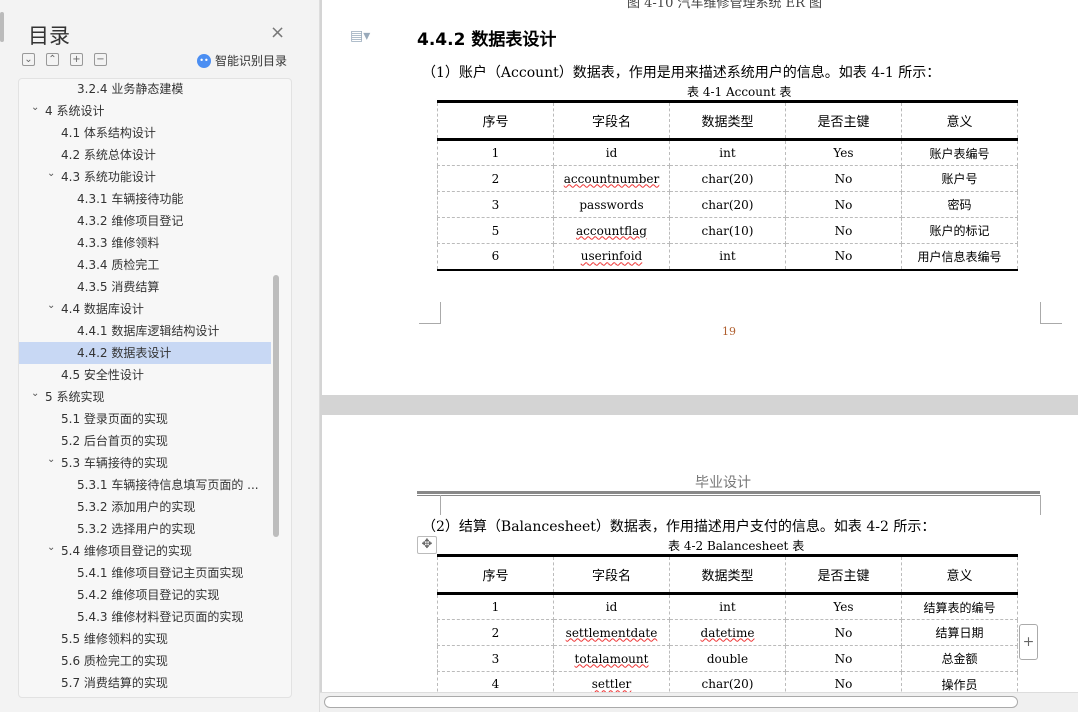 The image size is (1078, 712). I want to click on toc-item: 5.3.2 选择用户的实现, so click(145, 529).